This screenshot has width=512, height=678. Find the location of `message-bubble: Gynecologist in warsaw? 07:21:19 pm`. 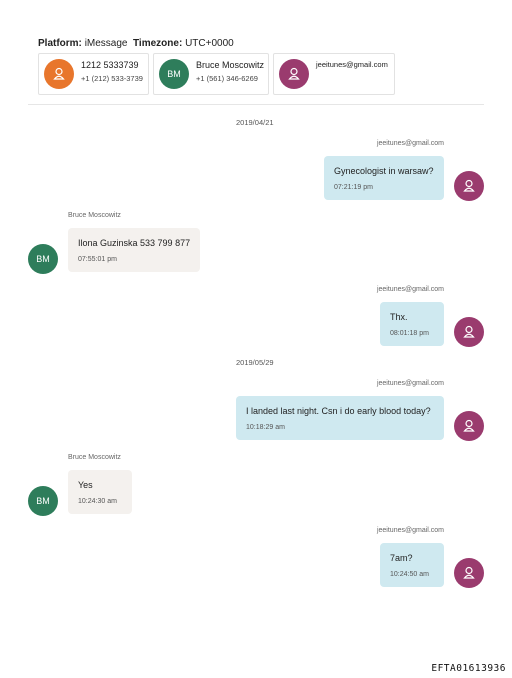

message-bubble: Gynecologist in warsaw? 07:21:19 pm is located at coordinates (384, 178).